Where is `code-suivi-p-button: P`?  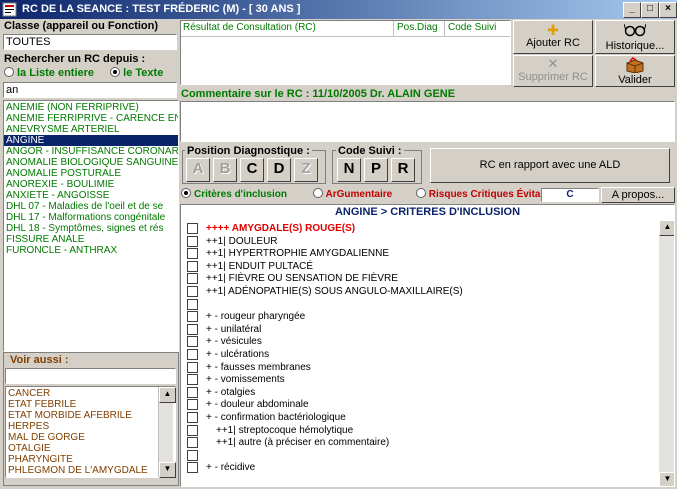 code-suivi-p-button: P is located at coordinates (376, 170).